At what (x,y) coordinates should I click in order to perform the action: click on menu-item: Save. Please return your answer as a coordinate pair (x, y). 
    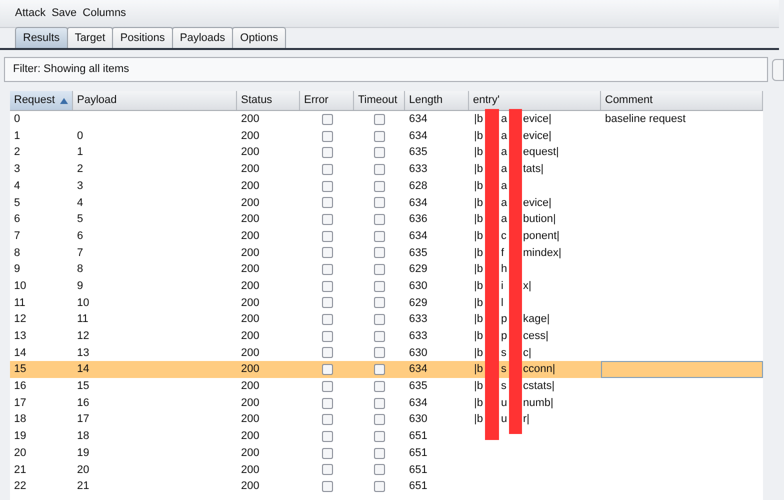
    Looking at the image, I should click on (64, 13).